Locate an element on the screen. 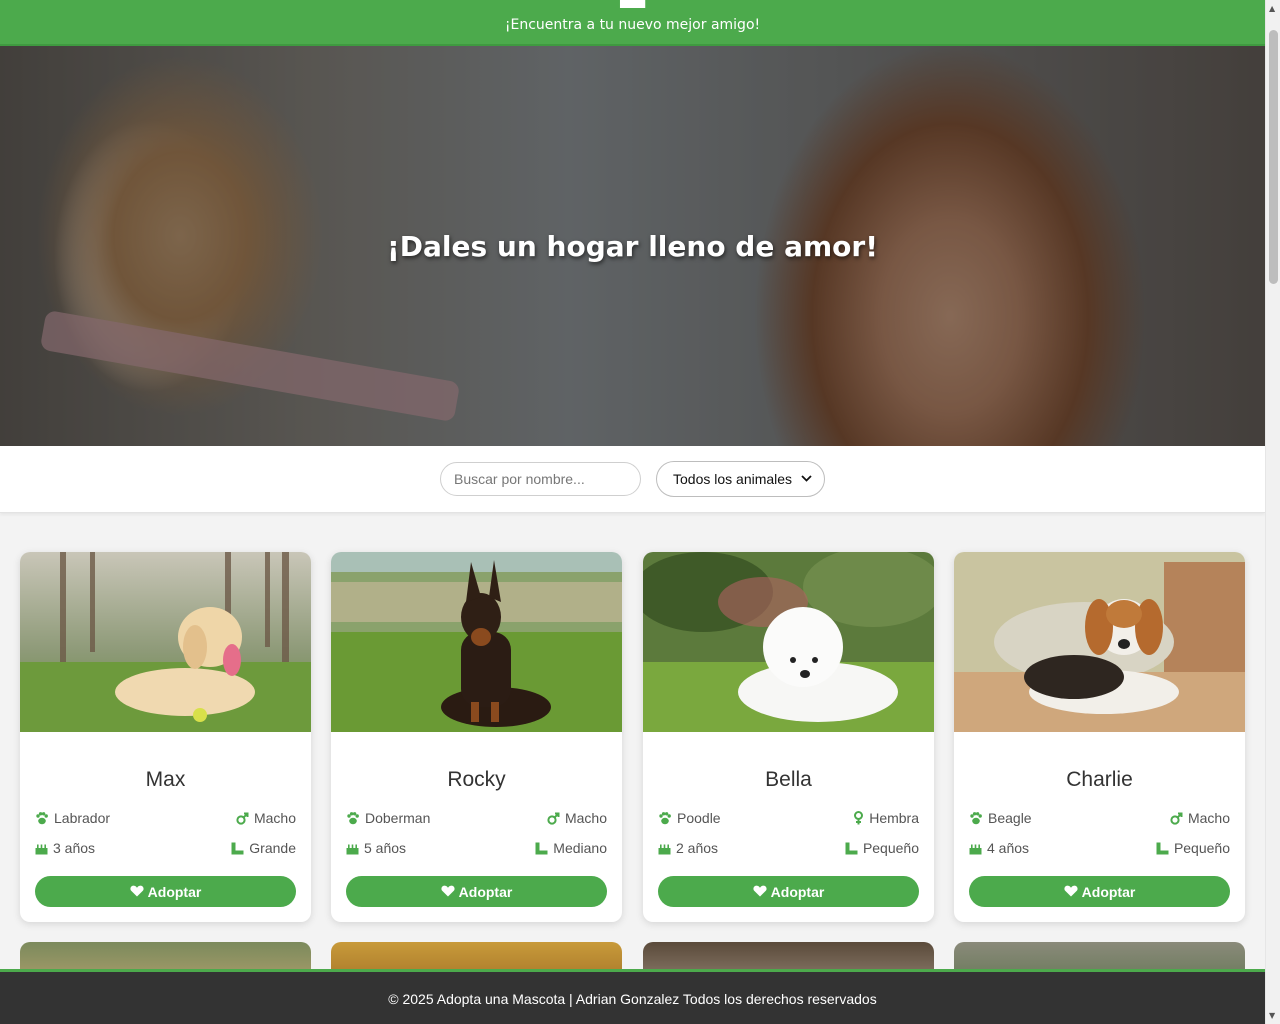 The height and width of the screenshot is (1024, 1280). pet-breed: Beagle is located at coordinates (1000, 818).